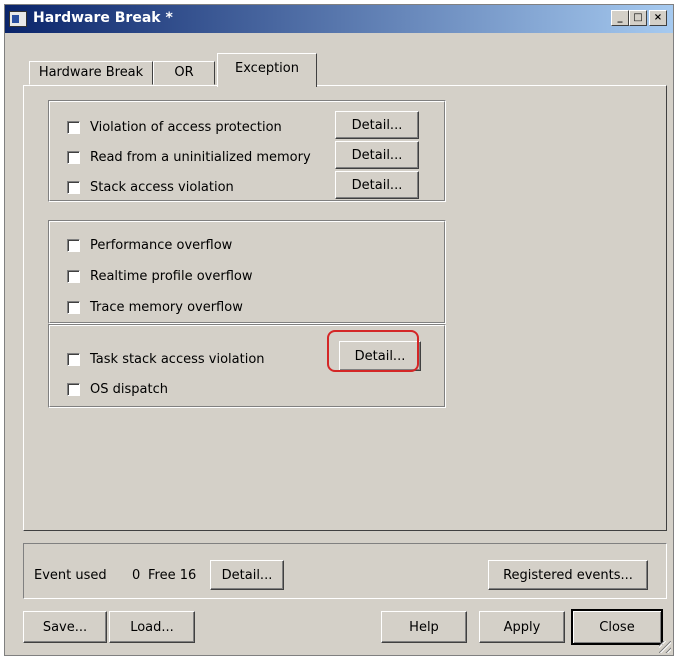 The image size is (678, 660). Describe the element at coordinates (91, 73) in the screenshot. I see `tab-hardware-break: Hardware Break` at that location.